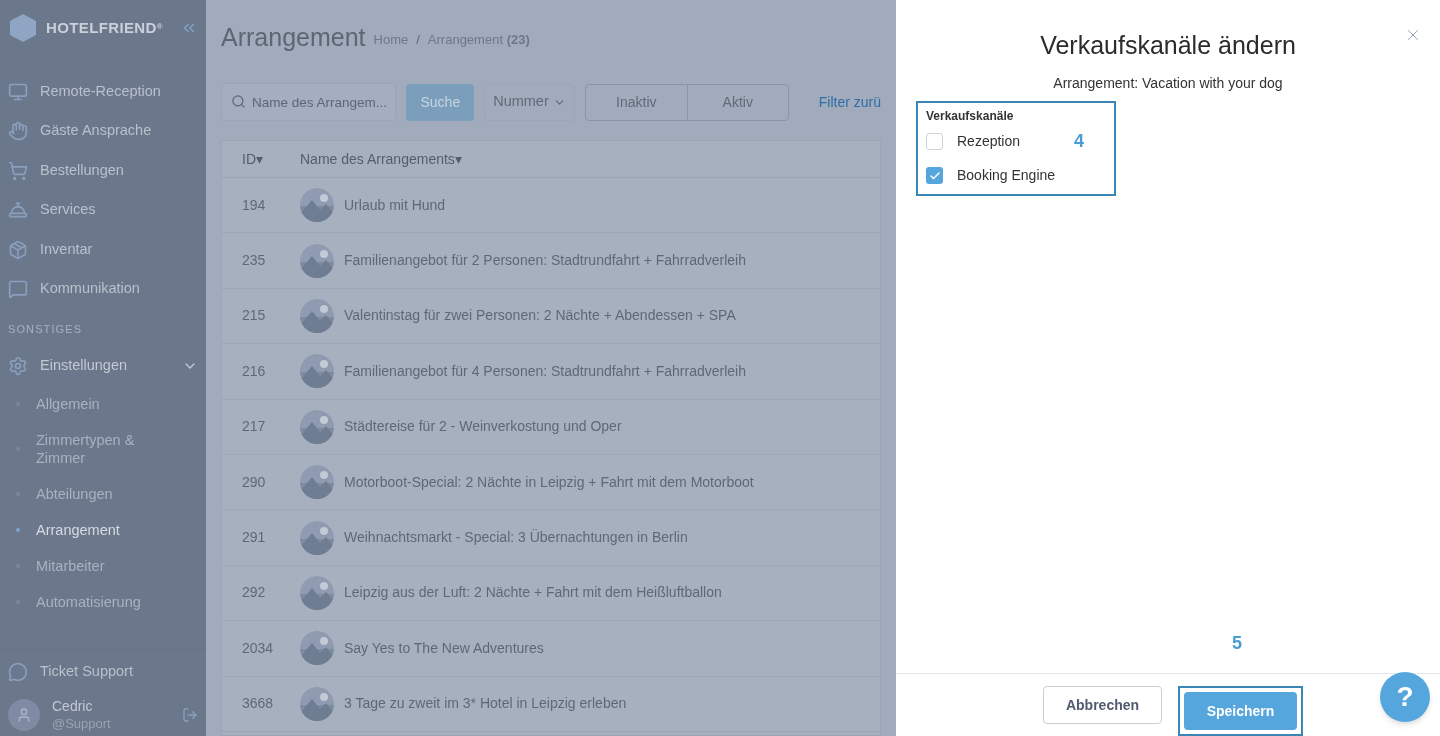  I want to click on table-cell-text: Leipzig aus der Luft: 2 Nächte + Fahrt mit dem Heißluftballon, so click(533, 593).